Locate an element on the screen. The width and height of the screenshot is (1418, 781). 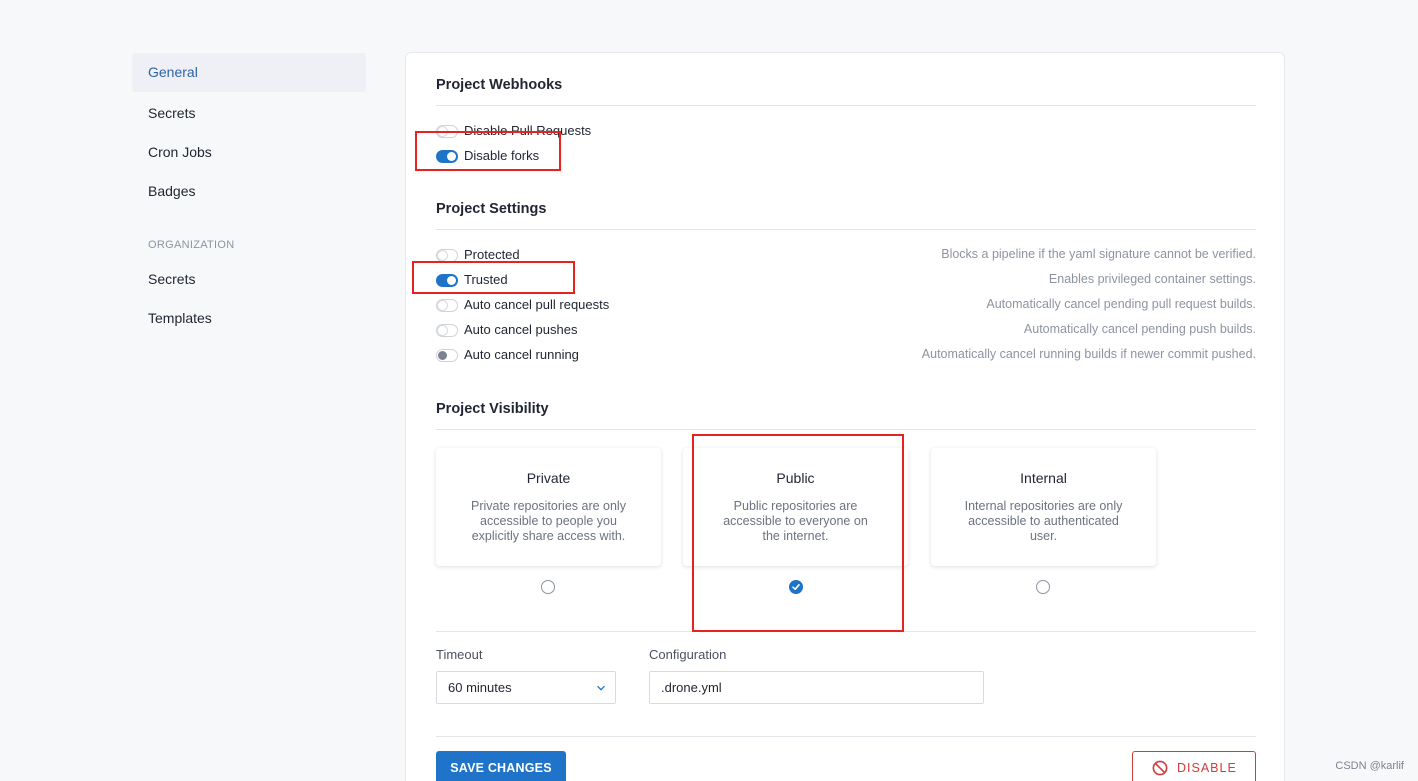
disable-button: DISABLE is located at coordinates (1194, 766).